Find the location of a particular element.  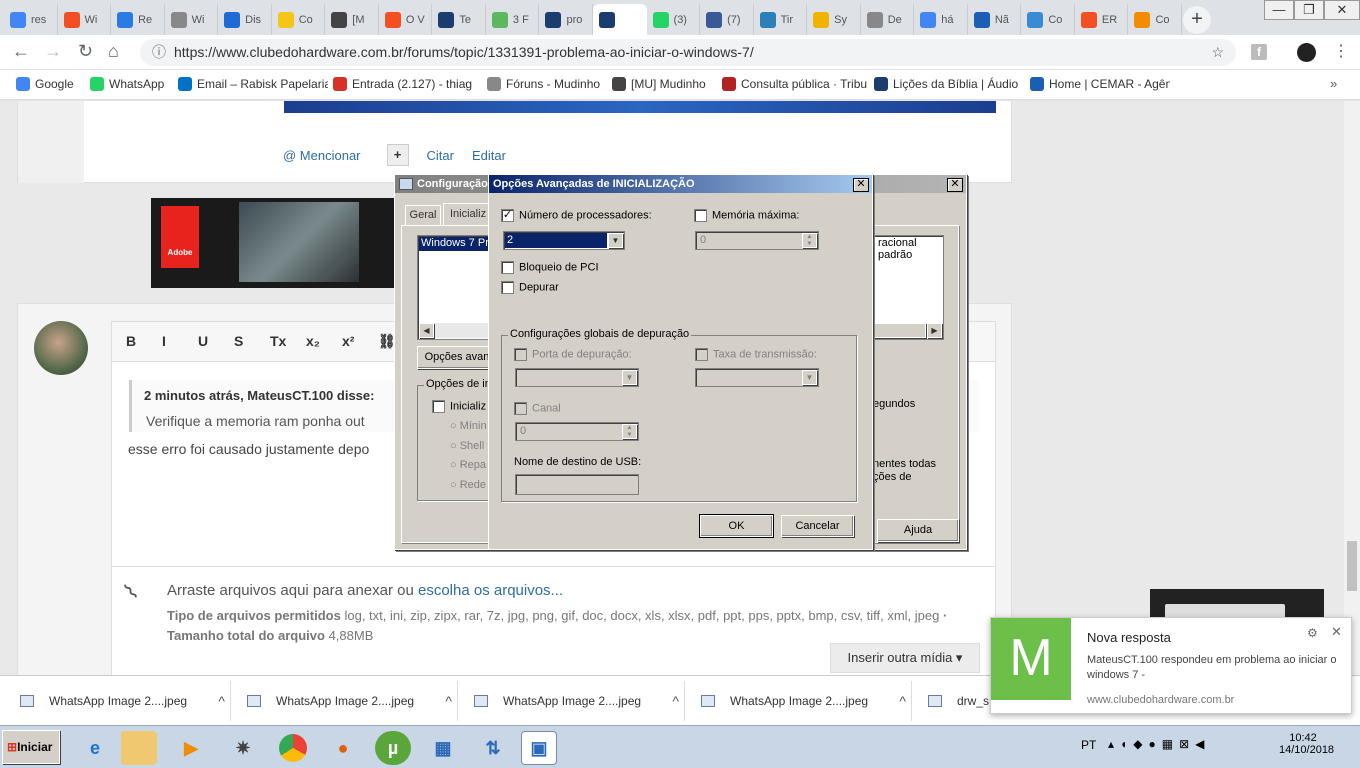

media-player-icon: ▶ is located at coordinates (191, 748).